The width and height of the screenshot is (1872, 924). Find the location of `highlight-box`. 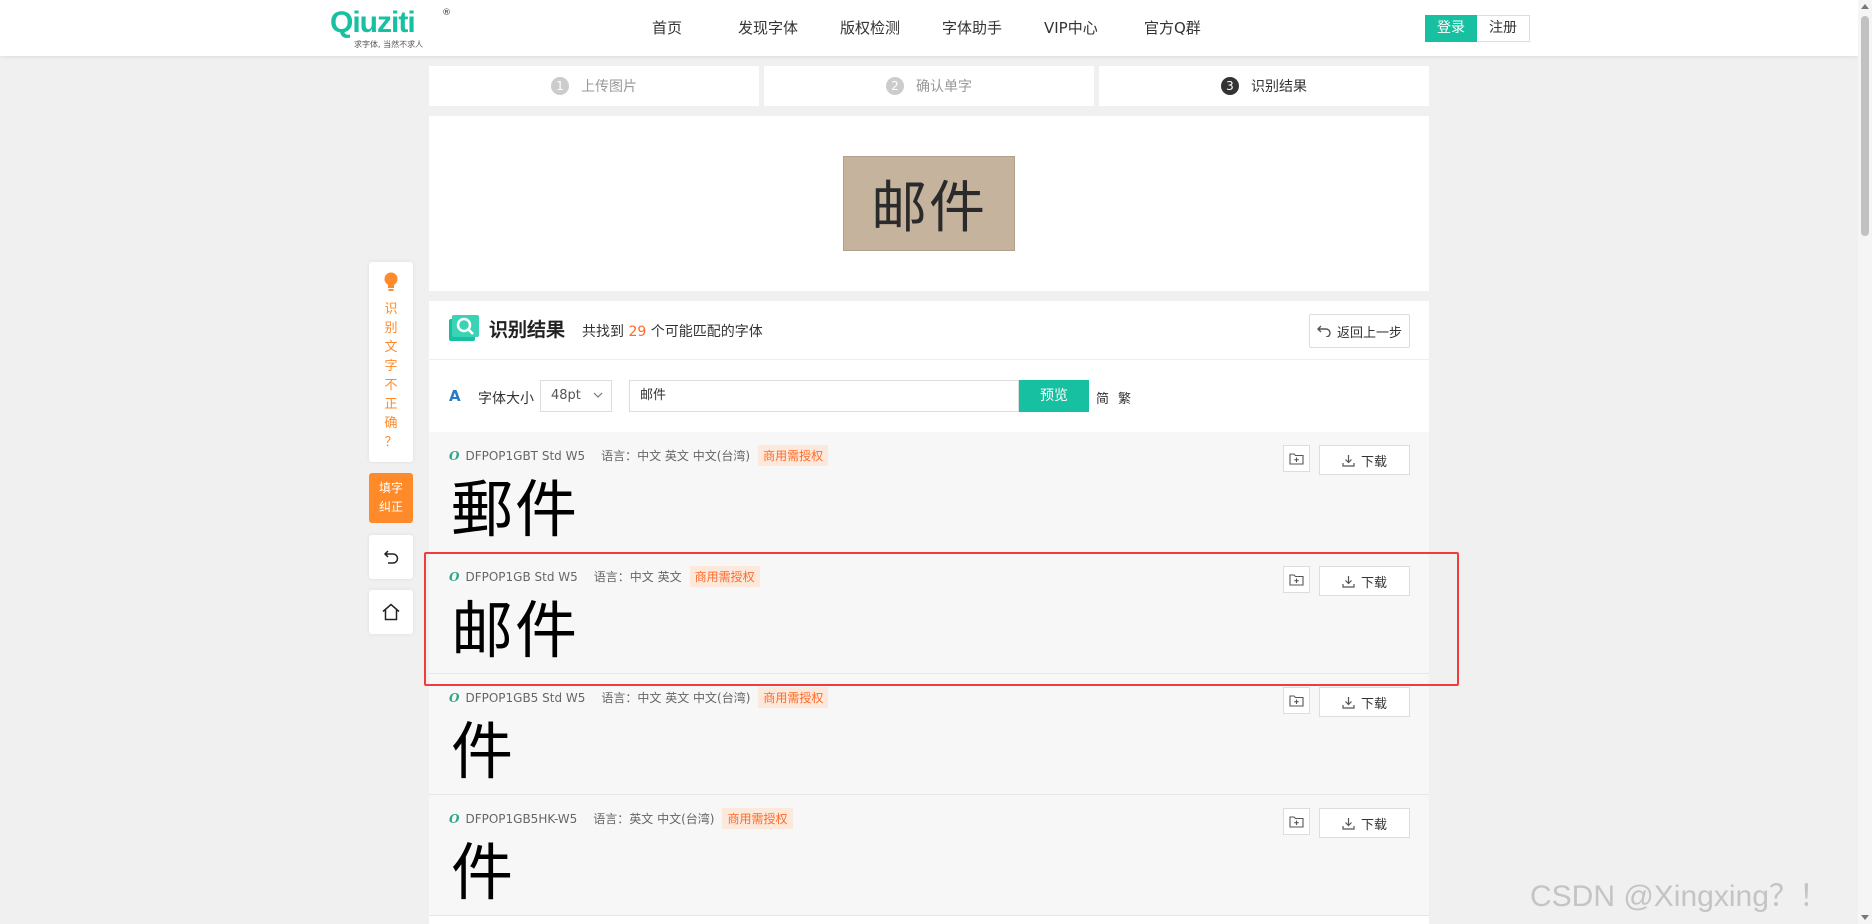

highlight-box is located at coordinates (941, 619).